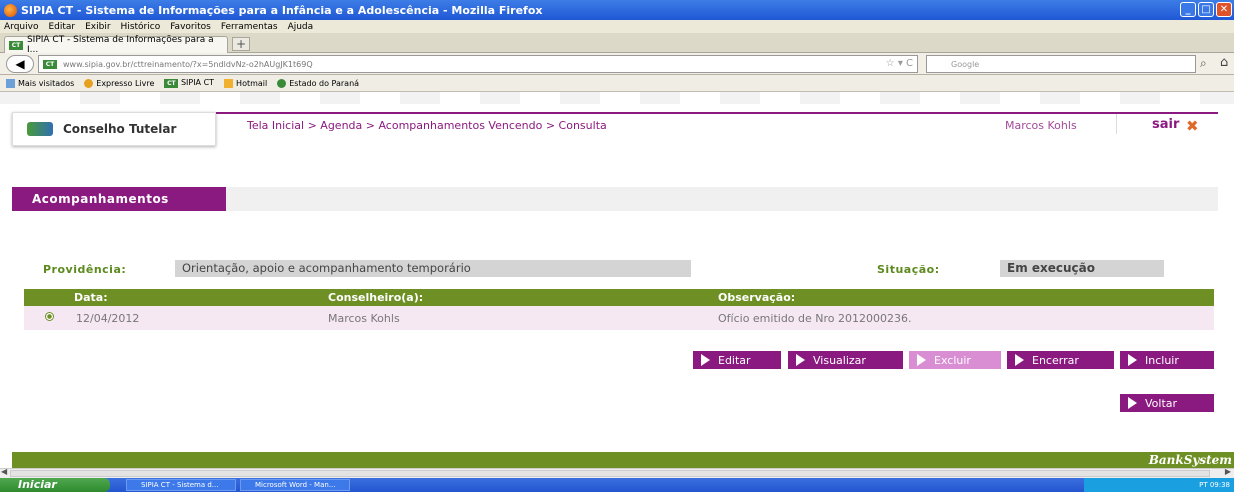  I want to click on cell-conselheiro: Marcos Kohls, so click(364, 318).